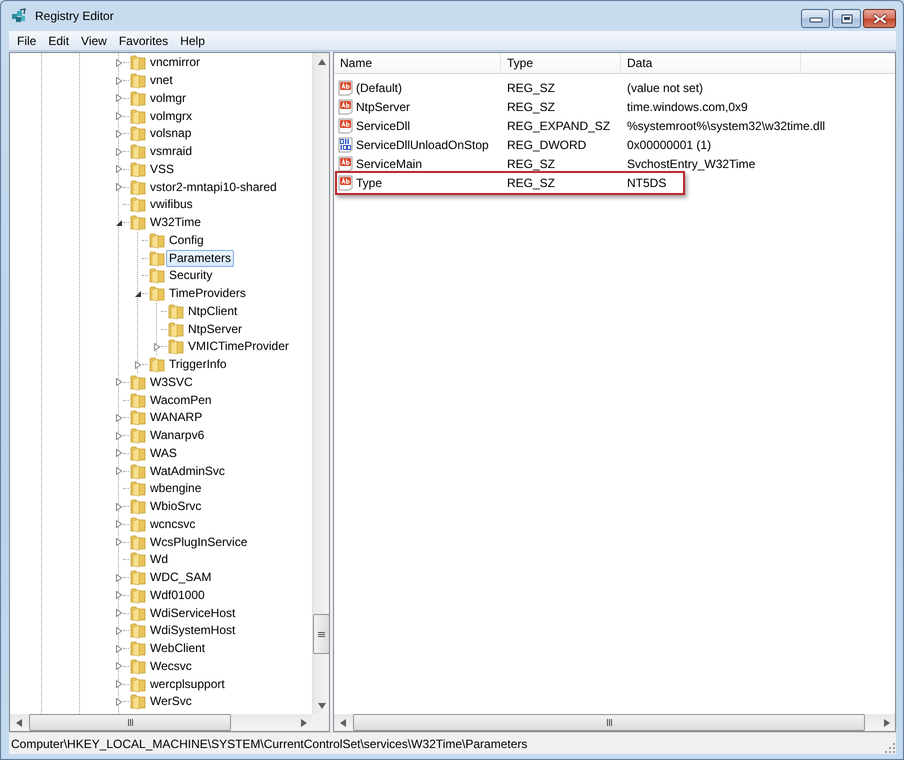 This screenshot has height=760, width=904. Describe the element at coordinates (177, 435) in the screenshot. I see `tree-item: Wanarpv6` at that location.